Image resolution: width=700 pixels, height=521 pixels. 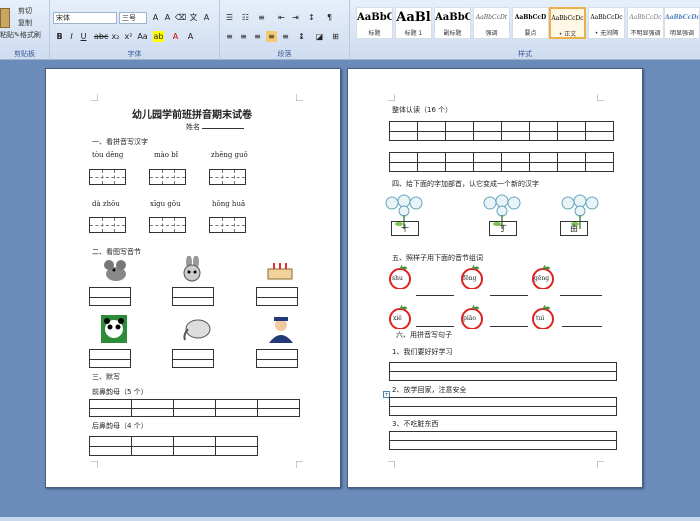 What do you see at coordinates (400, 317) in the screenshot?
I see `apple-icon: xiě` at bounding box center [400, 317].